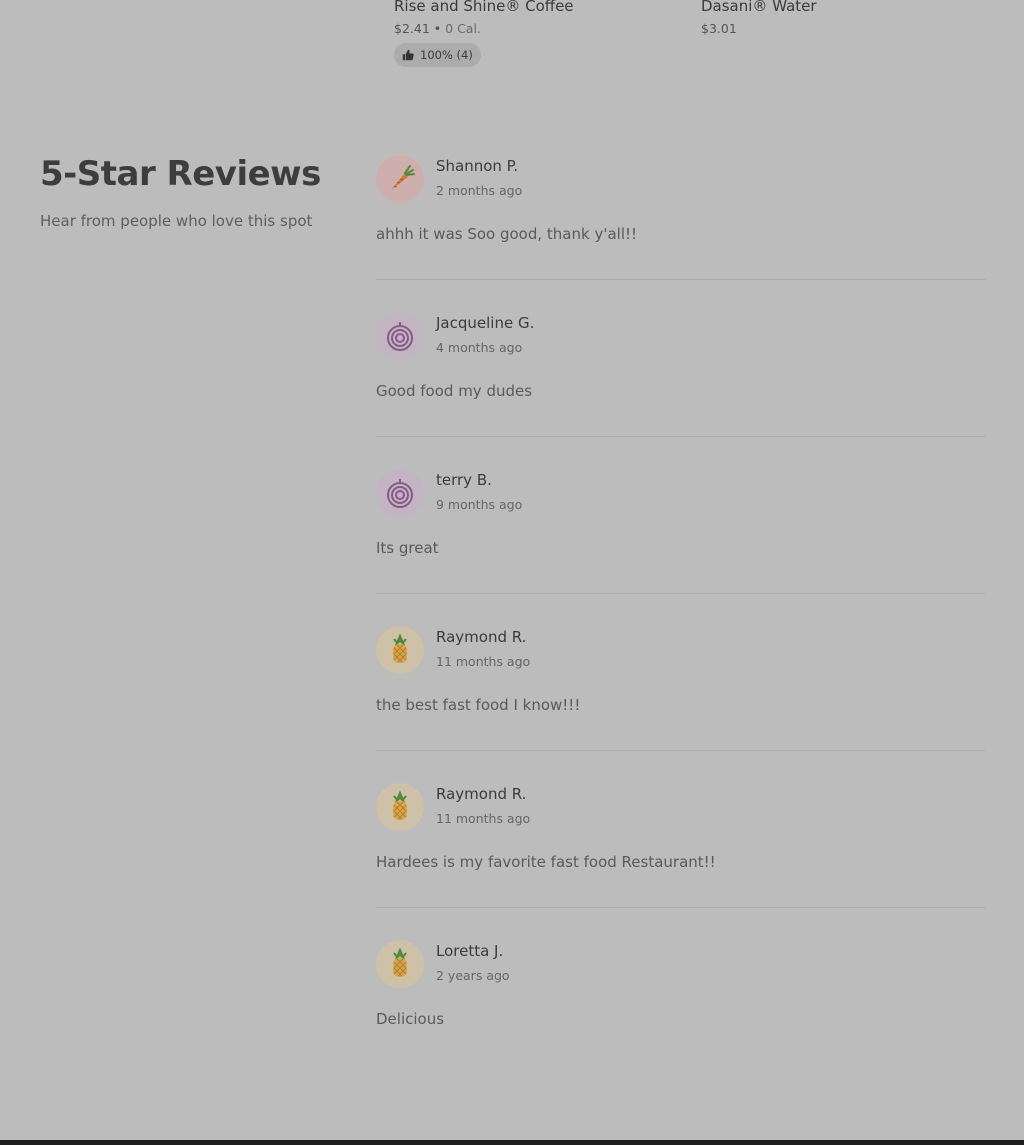 This screenshot has width=1024, height=1145. I want to click on menu-item-meta: $3.01, so click(719, 28).